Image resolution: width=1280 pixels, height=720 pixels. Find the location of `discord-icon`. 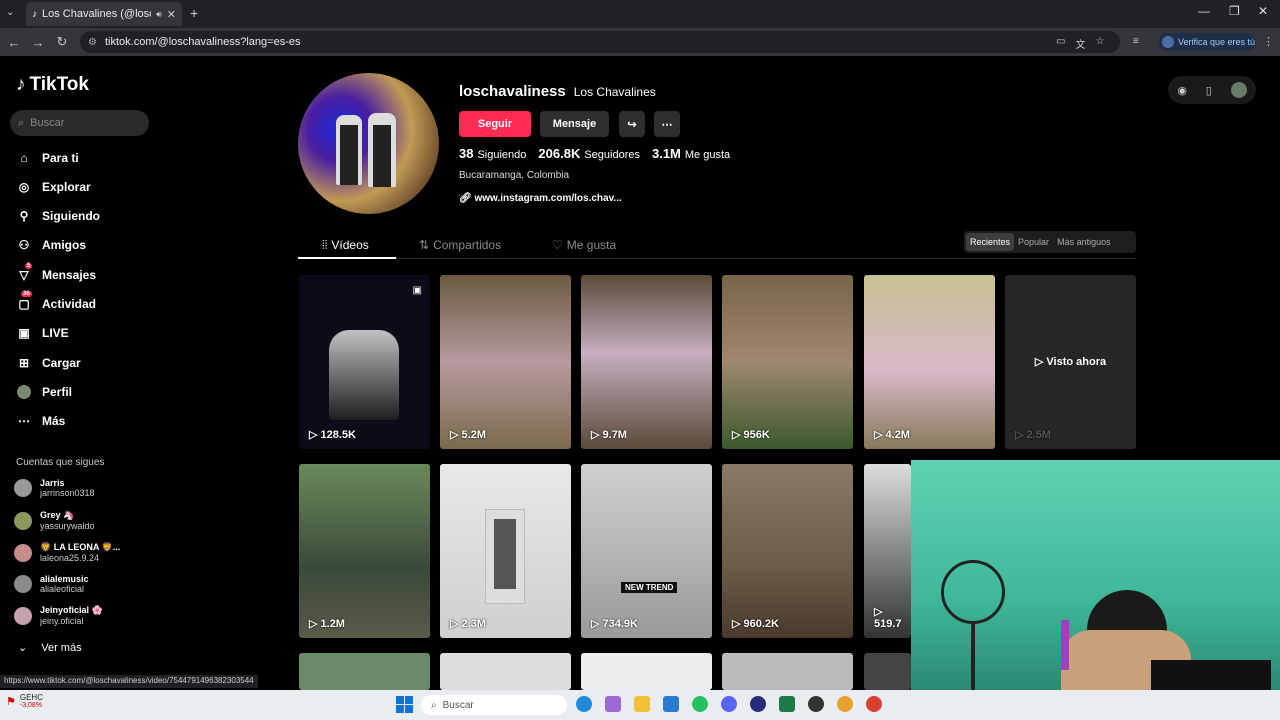

discord-icon is located at coordinates (729, 704).